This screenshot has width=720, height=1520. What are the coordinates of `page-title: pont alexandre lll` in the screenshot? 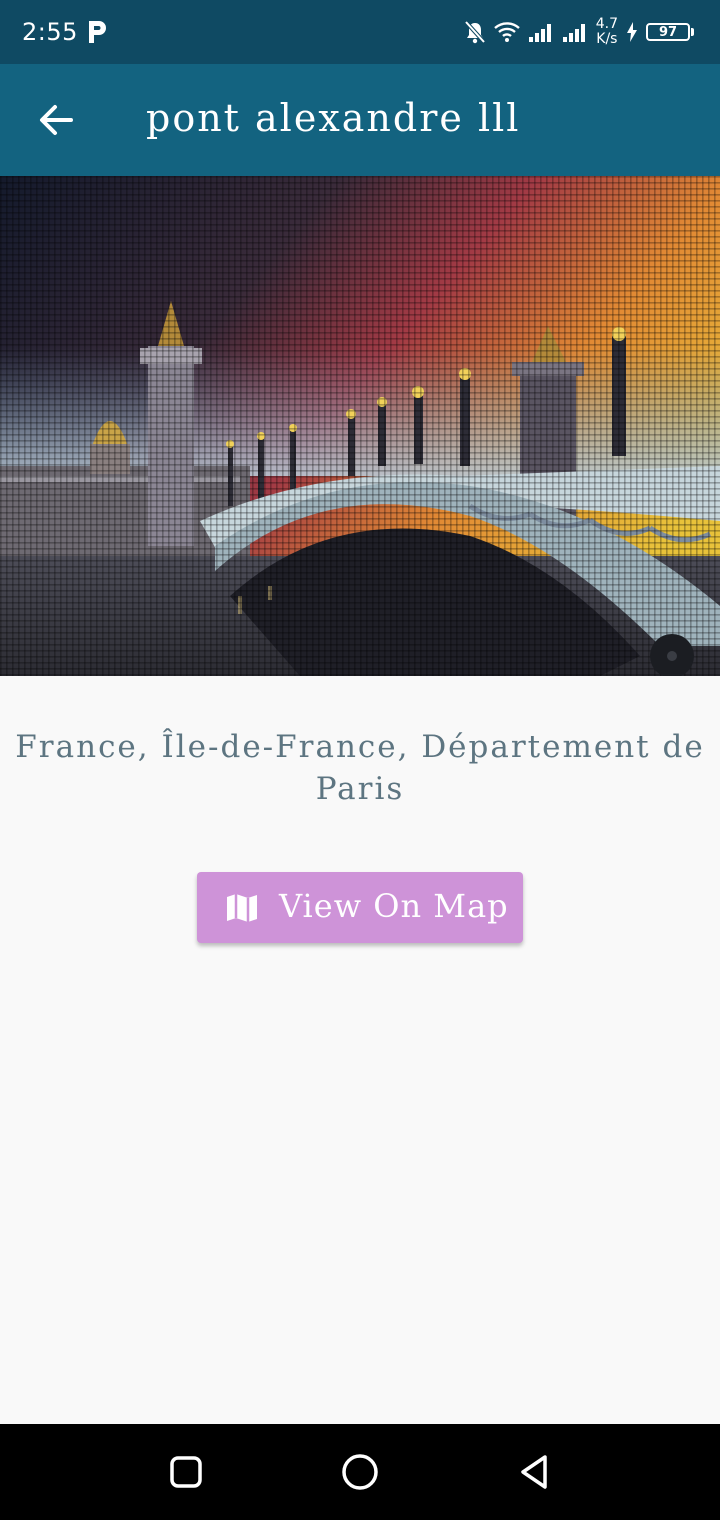 It's located at (333, 118).